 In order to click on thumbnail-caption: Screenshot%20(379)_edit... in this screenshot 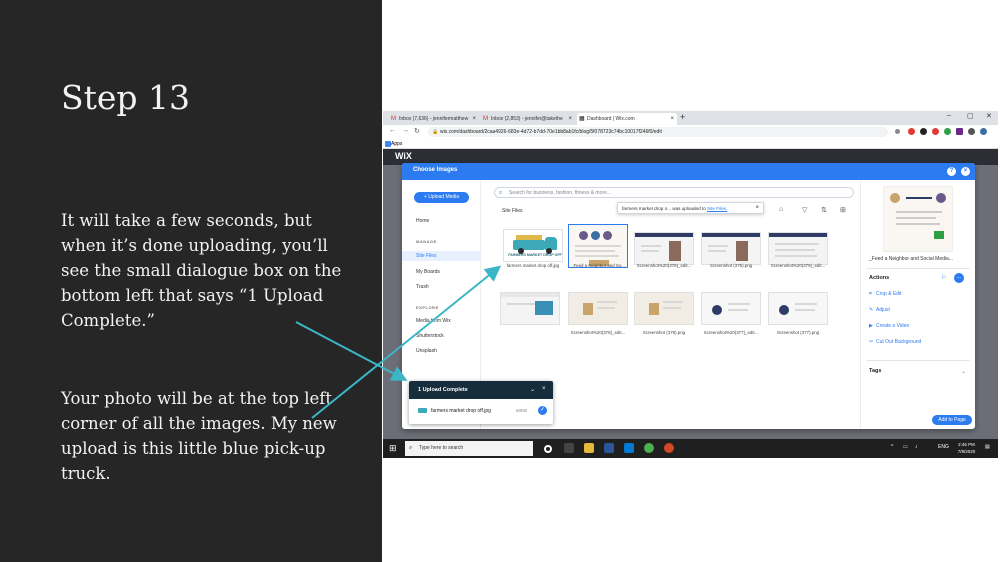, I will do `click(798, 265)`.